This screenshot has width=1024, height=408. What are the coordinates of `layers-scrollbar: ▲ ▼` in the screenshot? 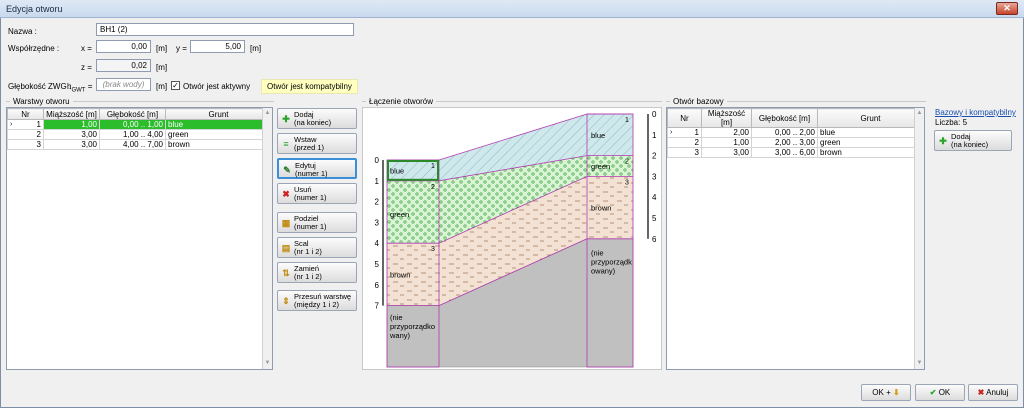 It's located at (267, 238).